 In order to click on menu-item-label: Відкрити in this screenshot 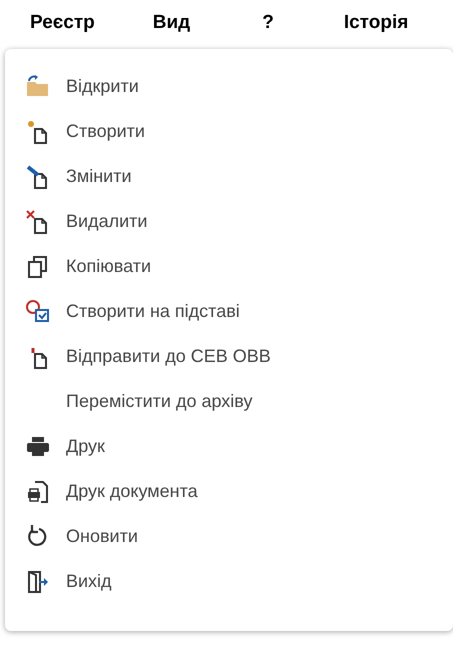, I will do `click(102, 86)`.